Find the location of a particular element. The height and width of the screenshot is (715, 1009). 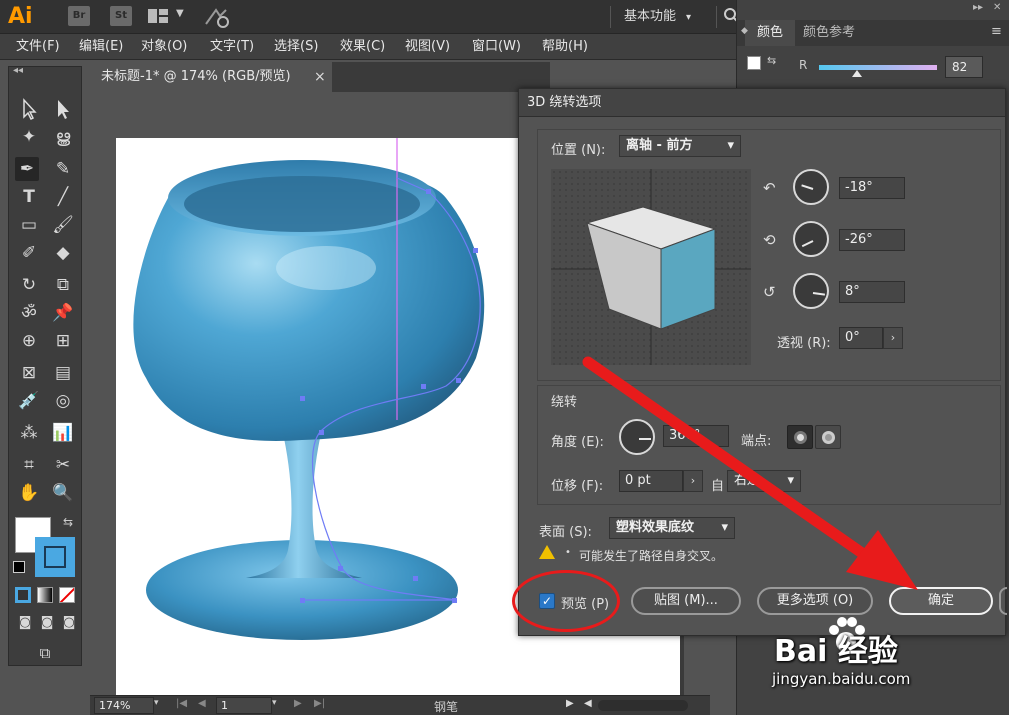

panel-menu-icon: ≡ is located at coordinates (996, 31).